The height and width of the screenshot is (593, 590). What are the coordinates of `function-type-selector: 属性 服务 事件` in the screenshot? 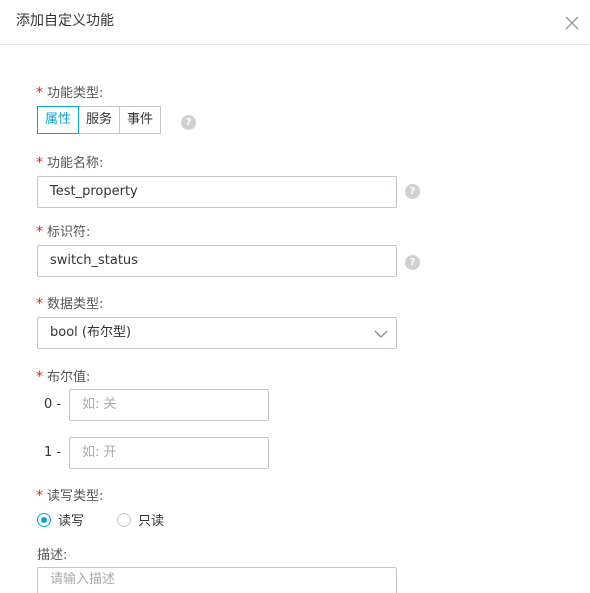 It's located at (99, 120).